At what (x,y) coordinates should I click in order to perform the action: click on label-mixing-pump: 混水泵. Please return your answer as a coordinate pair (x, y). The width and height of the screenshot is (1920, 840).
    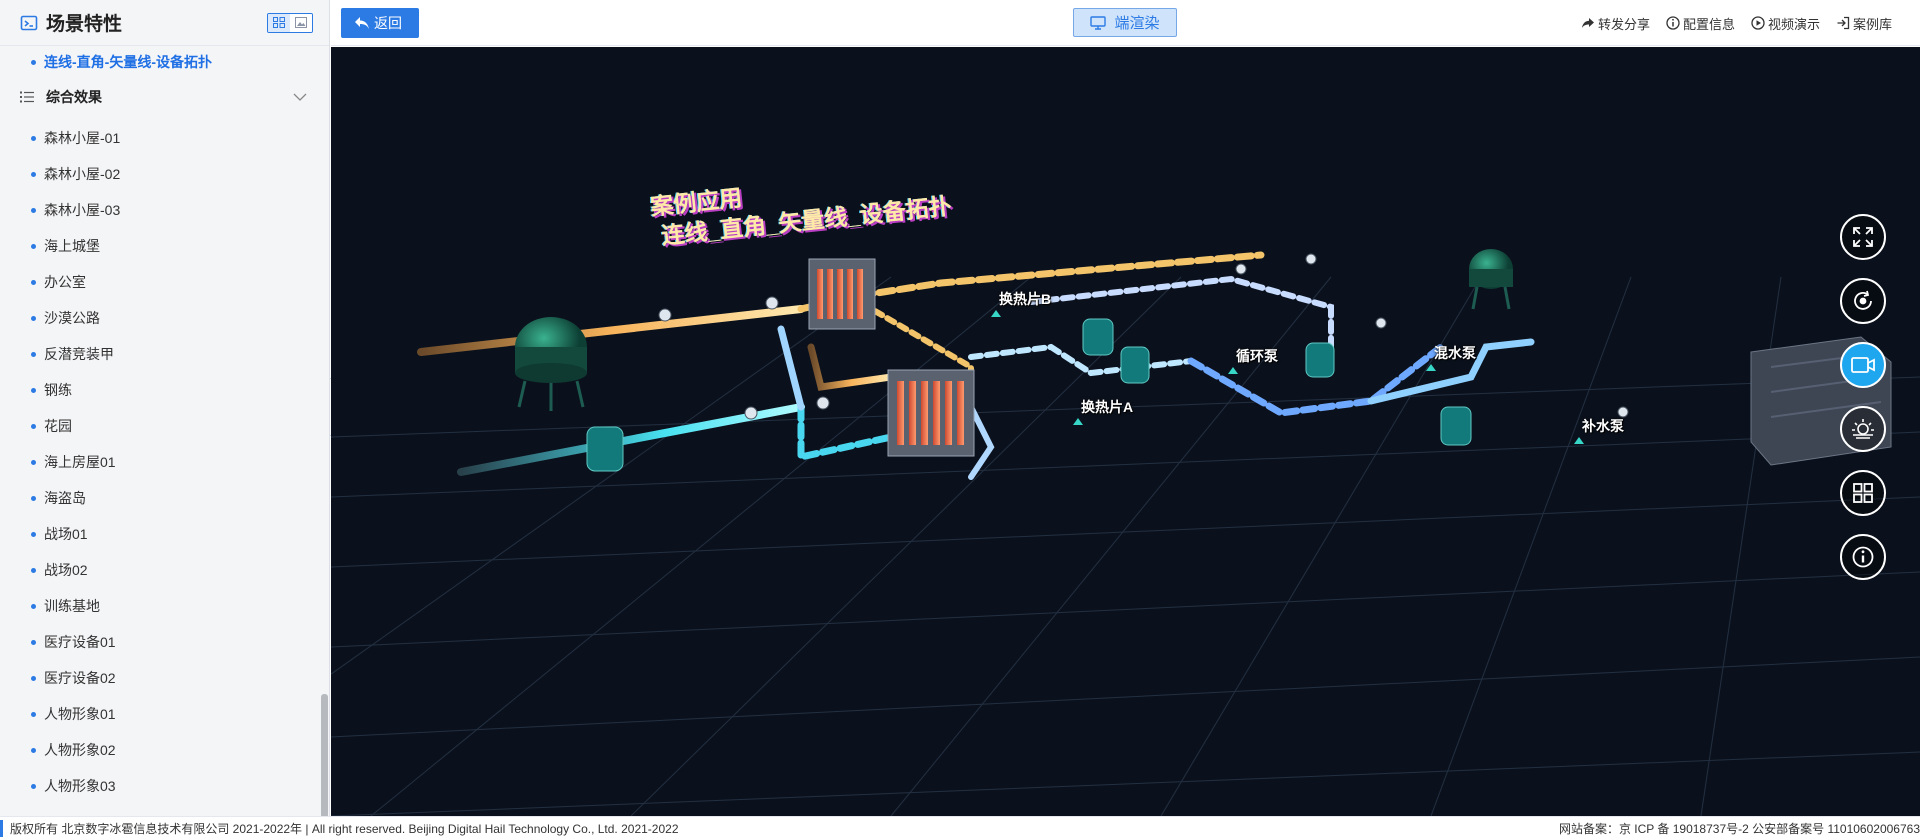
    Looking at the image, I should click on (1451, 358).